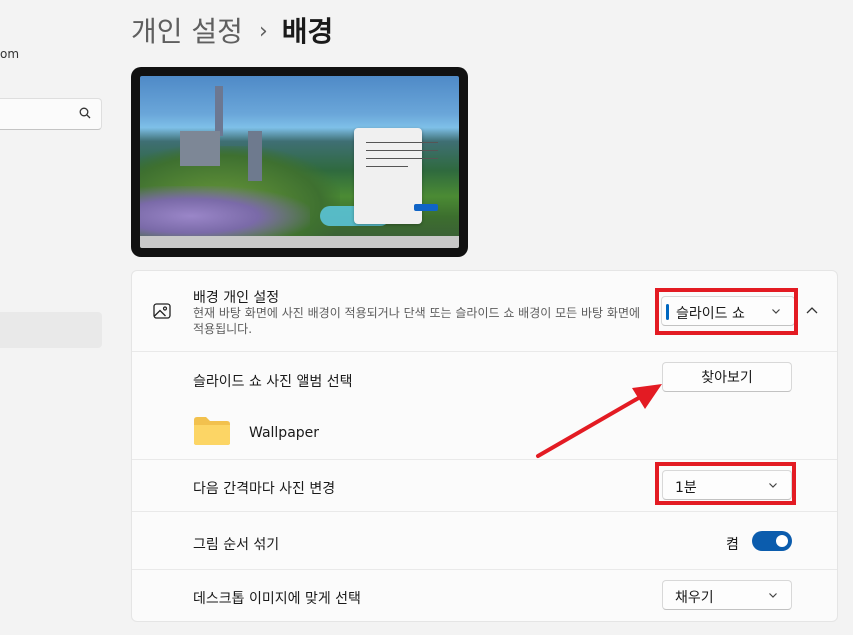  Describe the element at coordinates (599, 421) in the screenshot. I see `annotation-arrow-icon` at that location.